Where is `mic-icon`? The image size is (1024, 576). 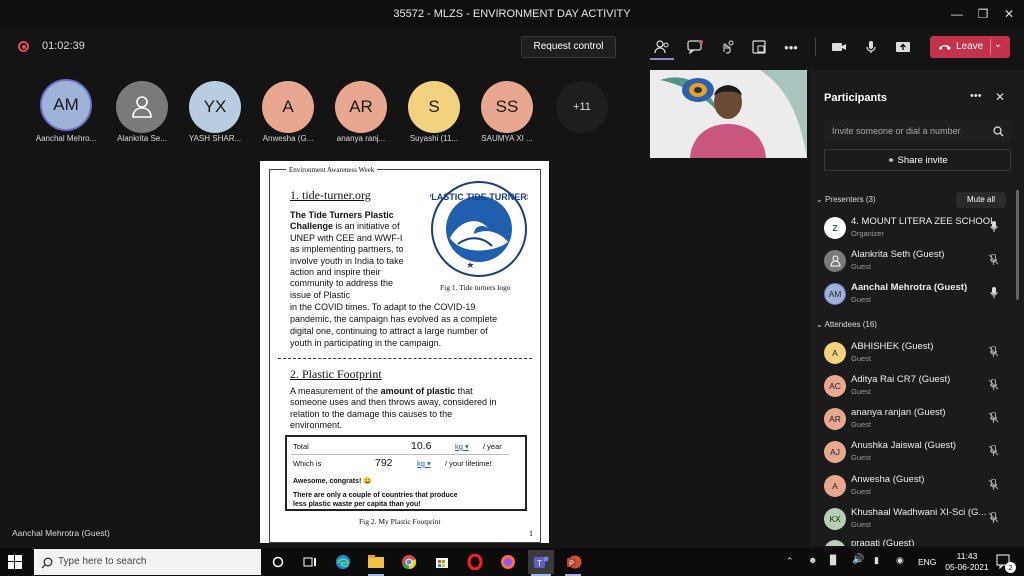 mic-icon is located at coordinates (871, 47).